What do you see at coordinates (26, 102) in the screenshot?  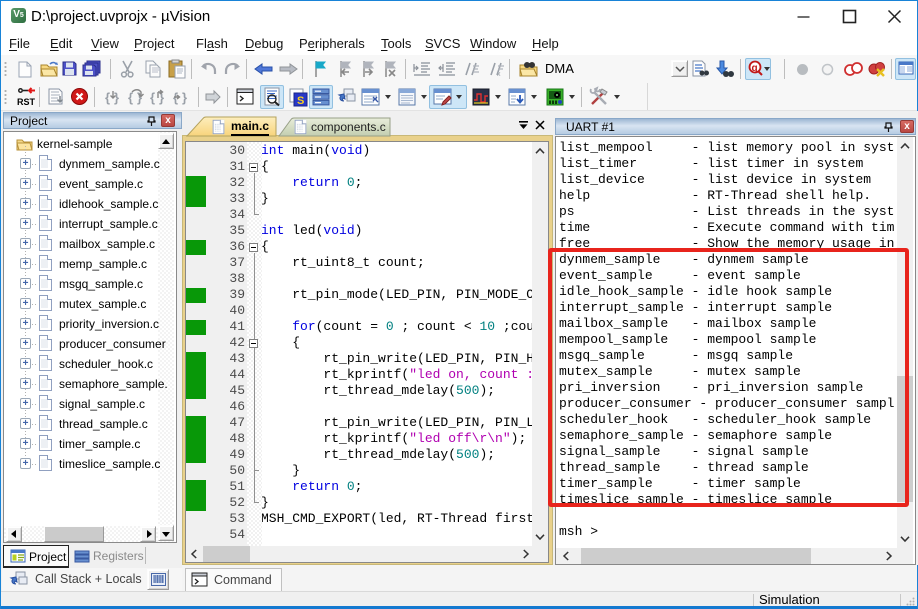 I see `svg-text: RST` at bounding box center [26, 102].